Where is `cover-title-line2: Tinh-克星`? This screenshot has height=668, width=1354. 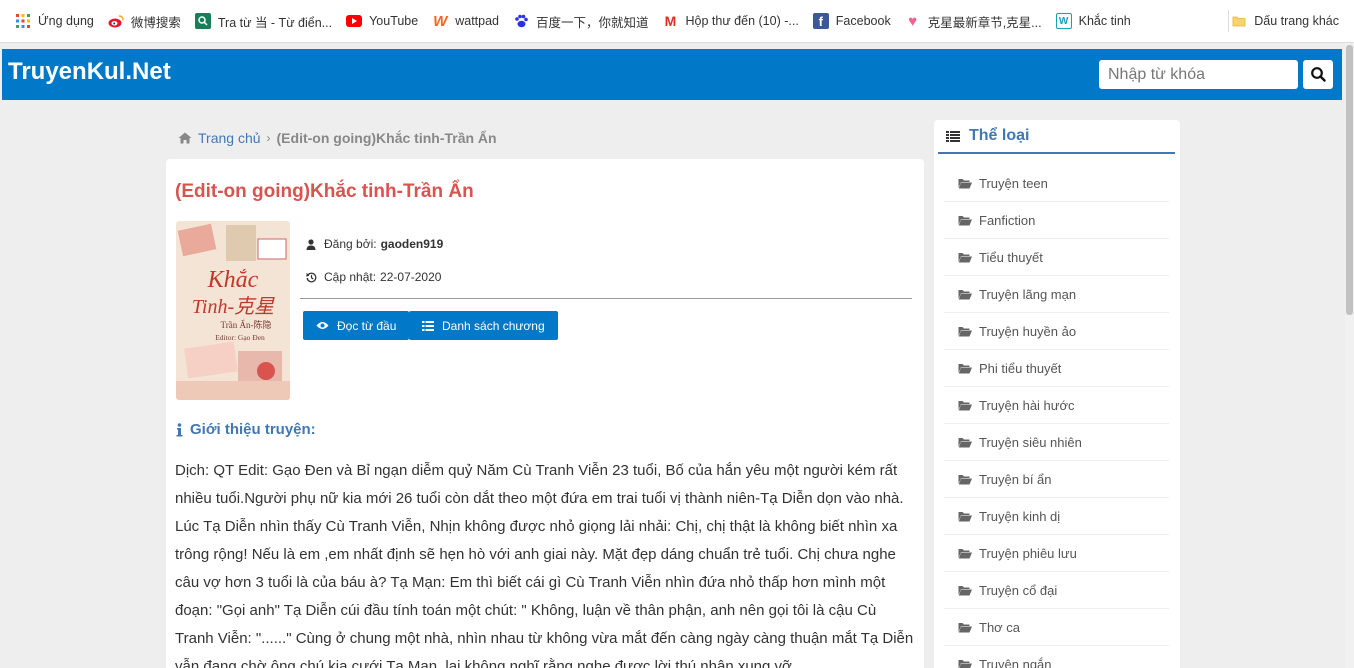 cover-title-line2: Tinh-克星 is located at coordinates (233, 307).